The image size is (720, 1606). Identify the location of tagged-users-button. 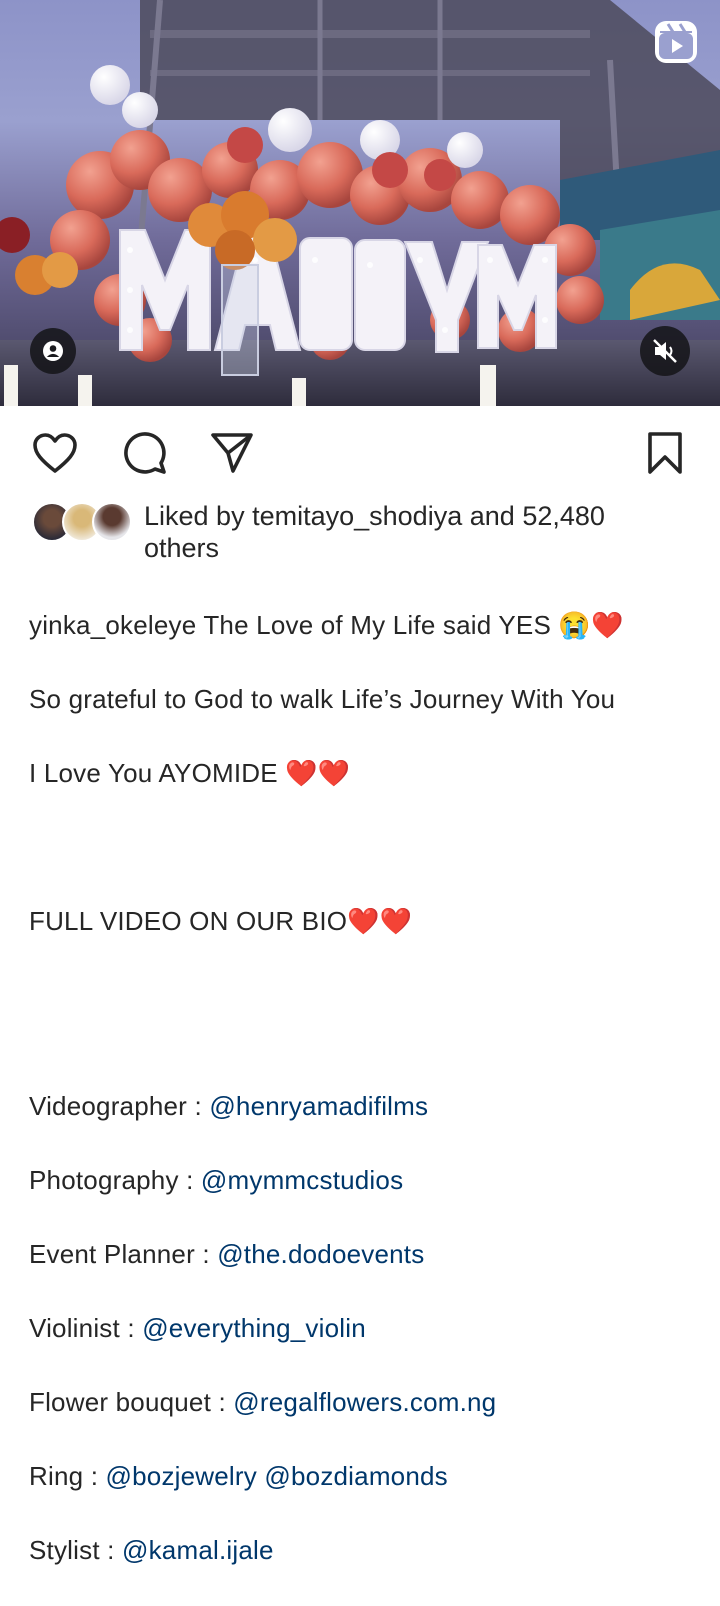
(53, 351).